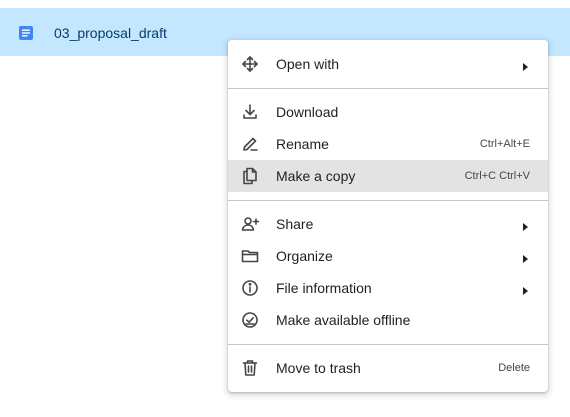 This screenshot has width=570, height=417. I want to click on person-add-icon, so click(250, 224).